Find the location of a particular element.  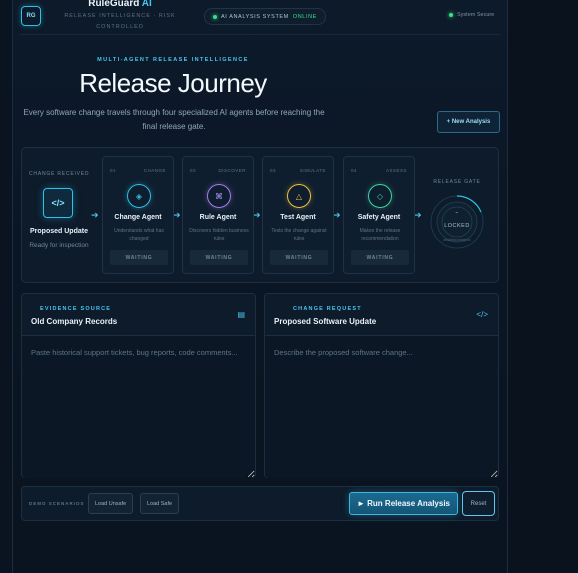

page-title: Release Journey is located at coordinates (173, 83).